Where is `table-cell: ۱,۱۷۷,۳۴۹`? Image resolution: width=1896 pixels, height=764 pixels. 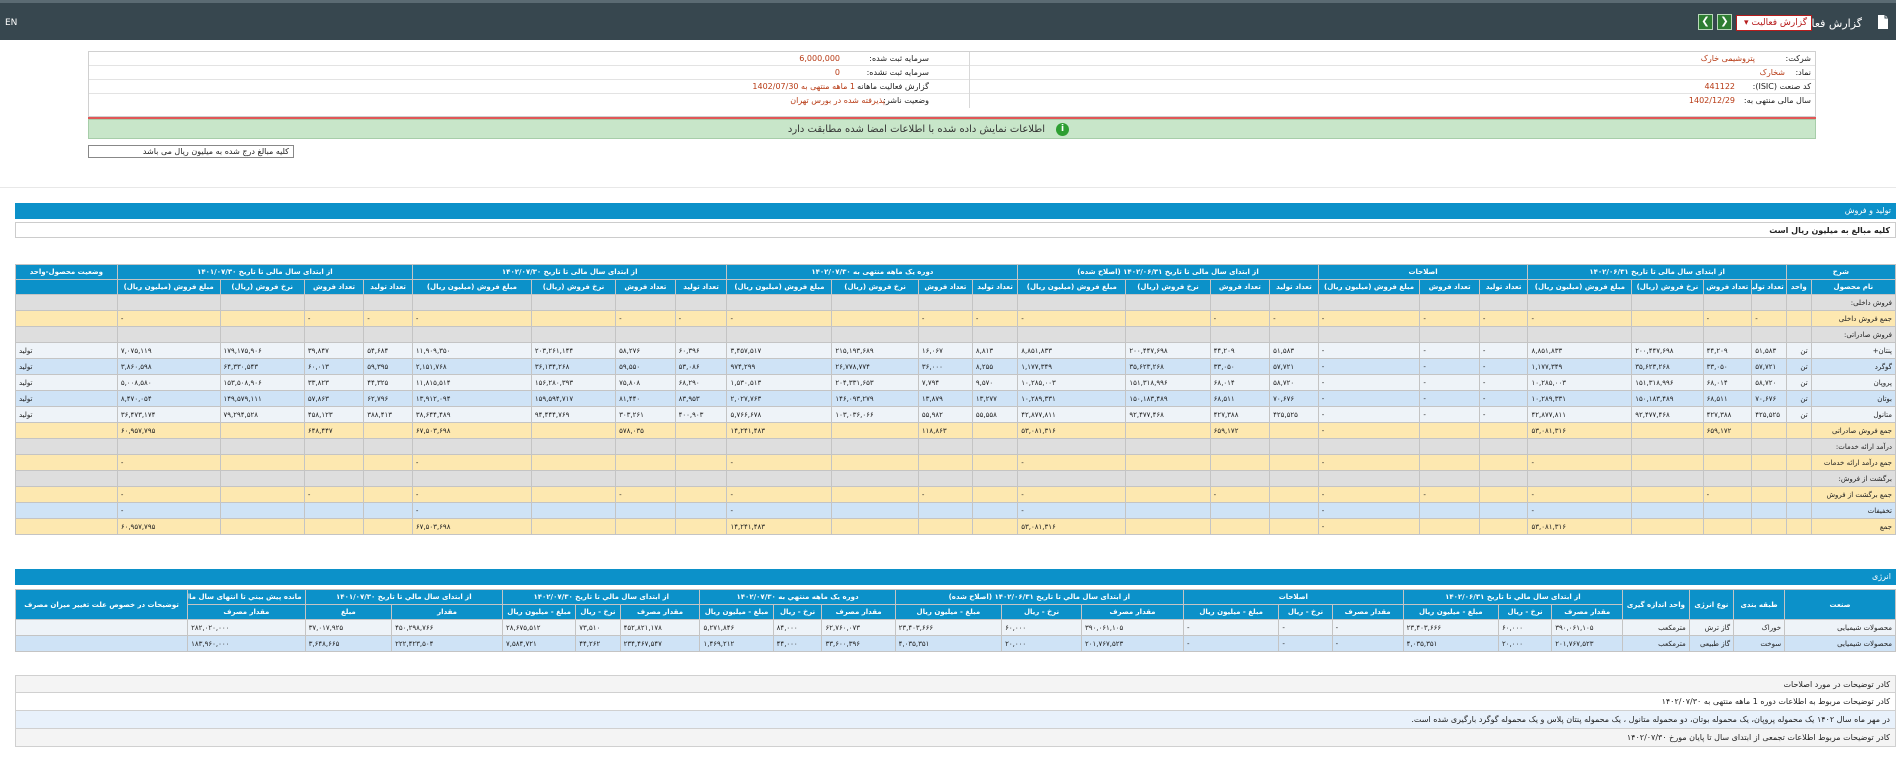
table-cell: ۱,۱۷۷,۳۴۹ is located at coordinates (1580, 366).